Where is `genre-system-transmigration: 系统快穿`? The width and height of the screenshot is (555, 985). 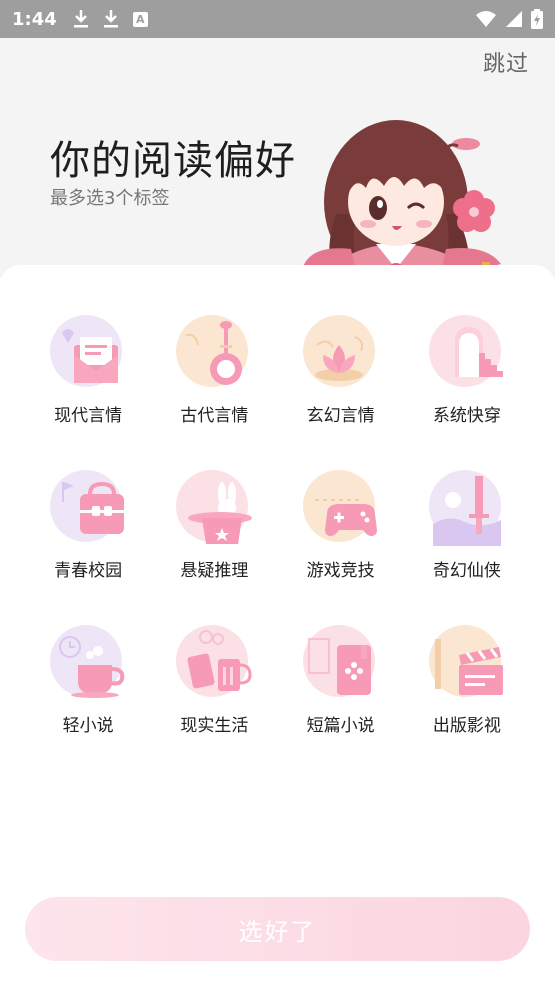 genre-system-transmigration: 系统快穿 is located at coordinates (467, 370).